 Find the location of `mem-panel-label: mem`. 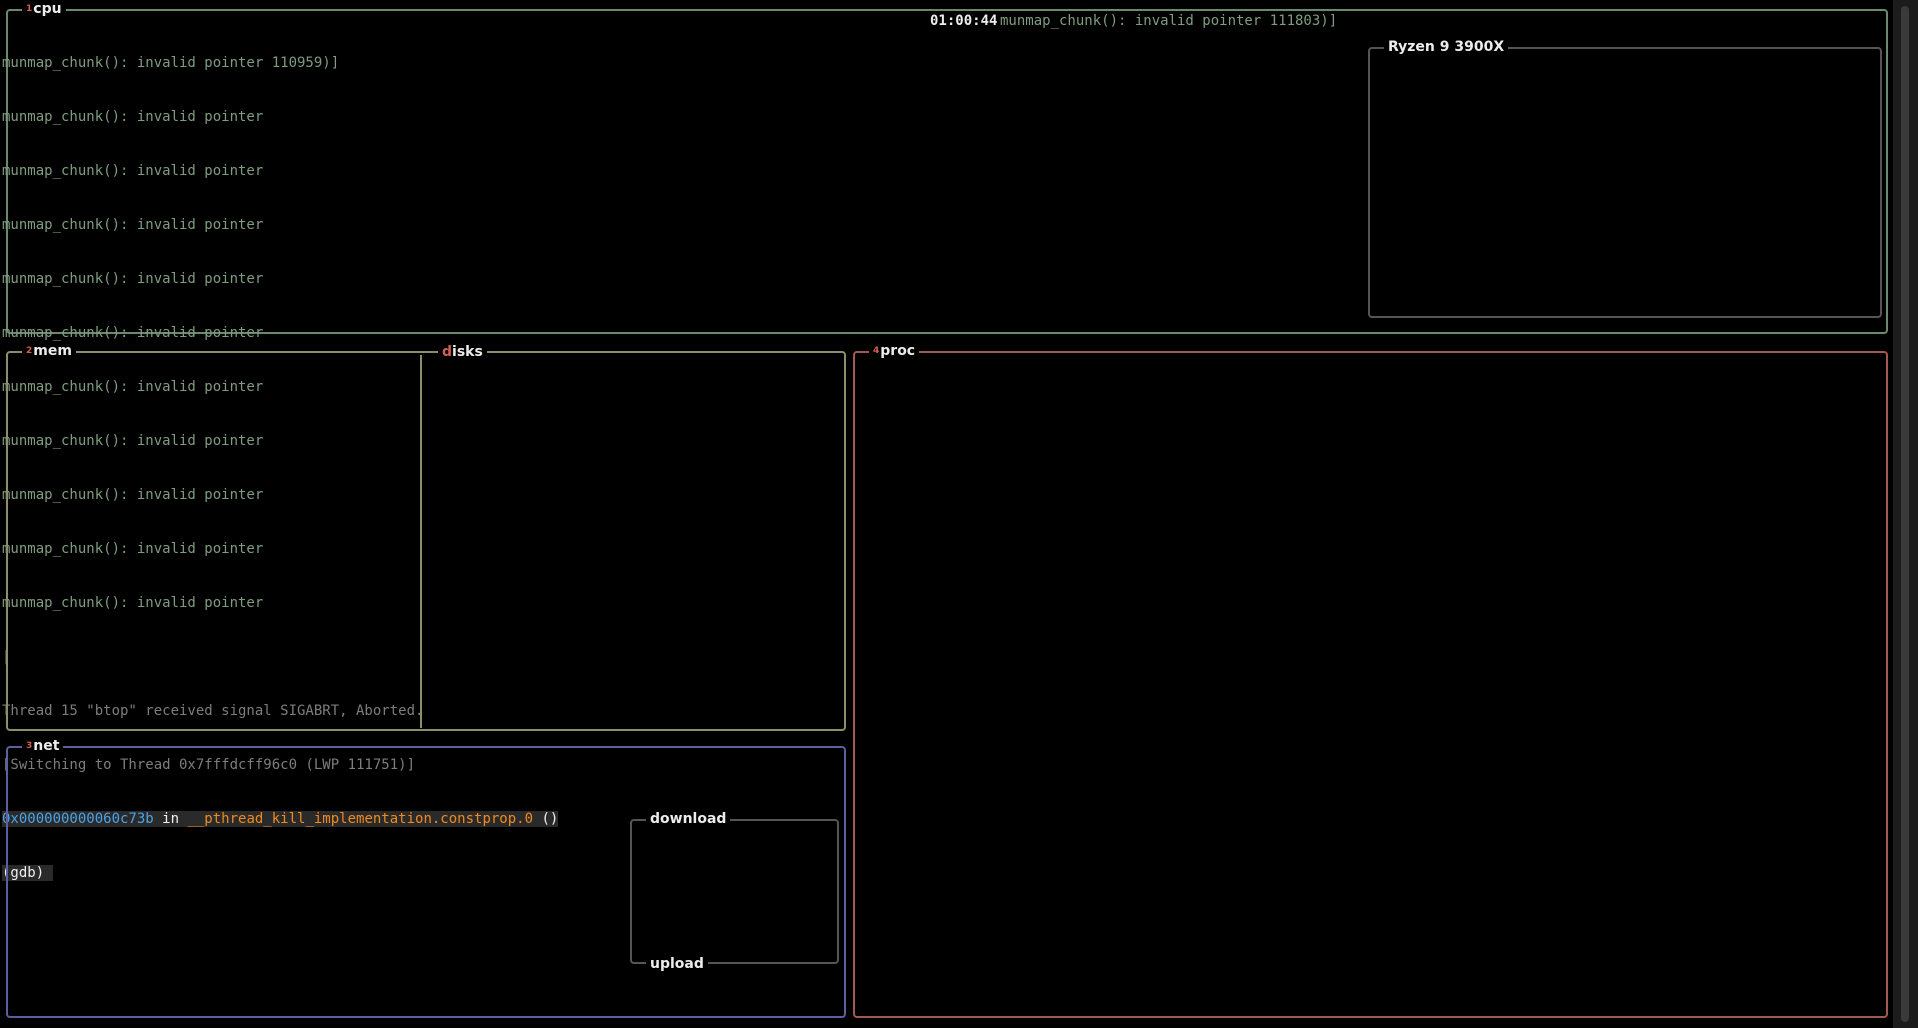

mem-panel-label: mem is located at coordinates (52, 351).